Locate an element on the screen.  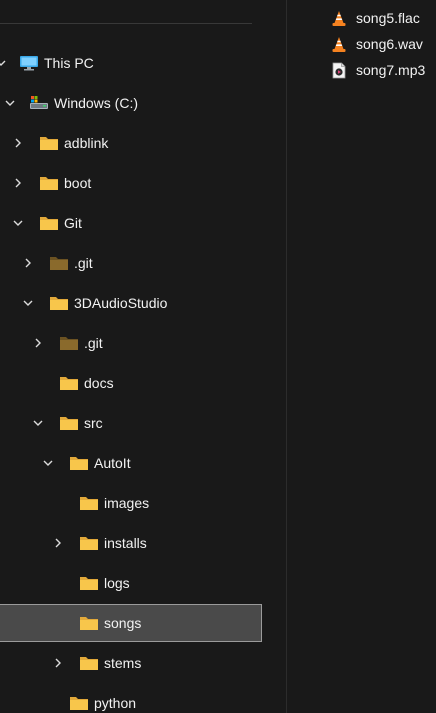
tree-item-git: Git is located at coordinates (131, 223).